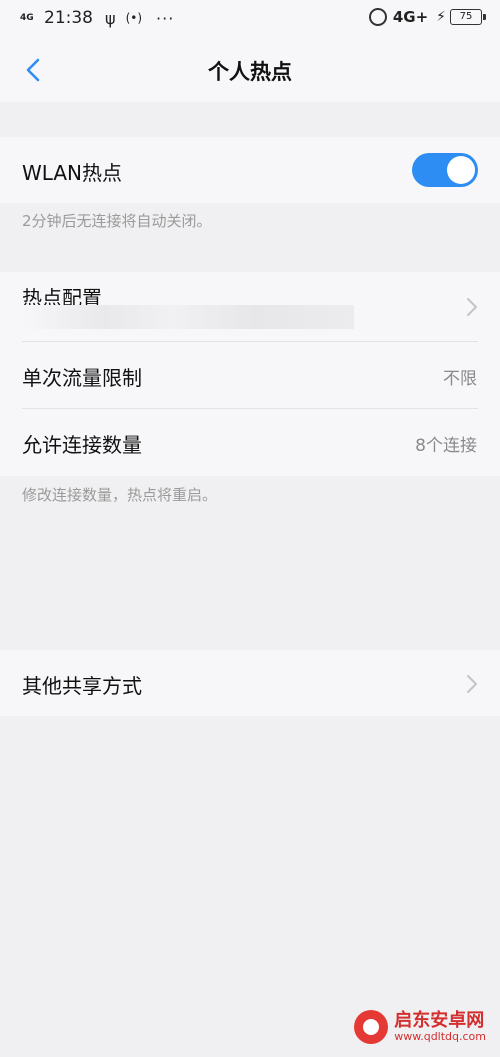 This screenshot has height=1057, width=500. Describe the element at coordinates (468, 17) in the screenshot. I see `battery-icon: 75` at that location.